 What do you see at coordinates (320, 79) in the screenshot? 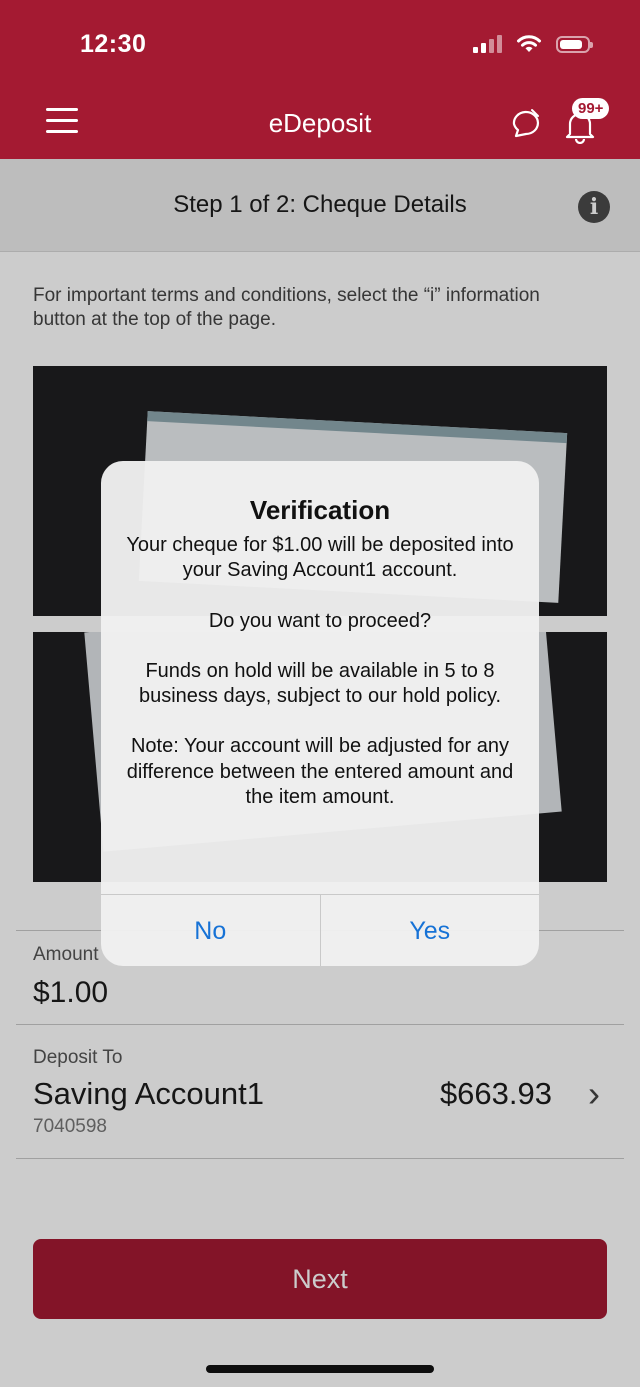
I see `app-header: 12:30 eDeposit 99+` at bounding box center [320, 79].